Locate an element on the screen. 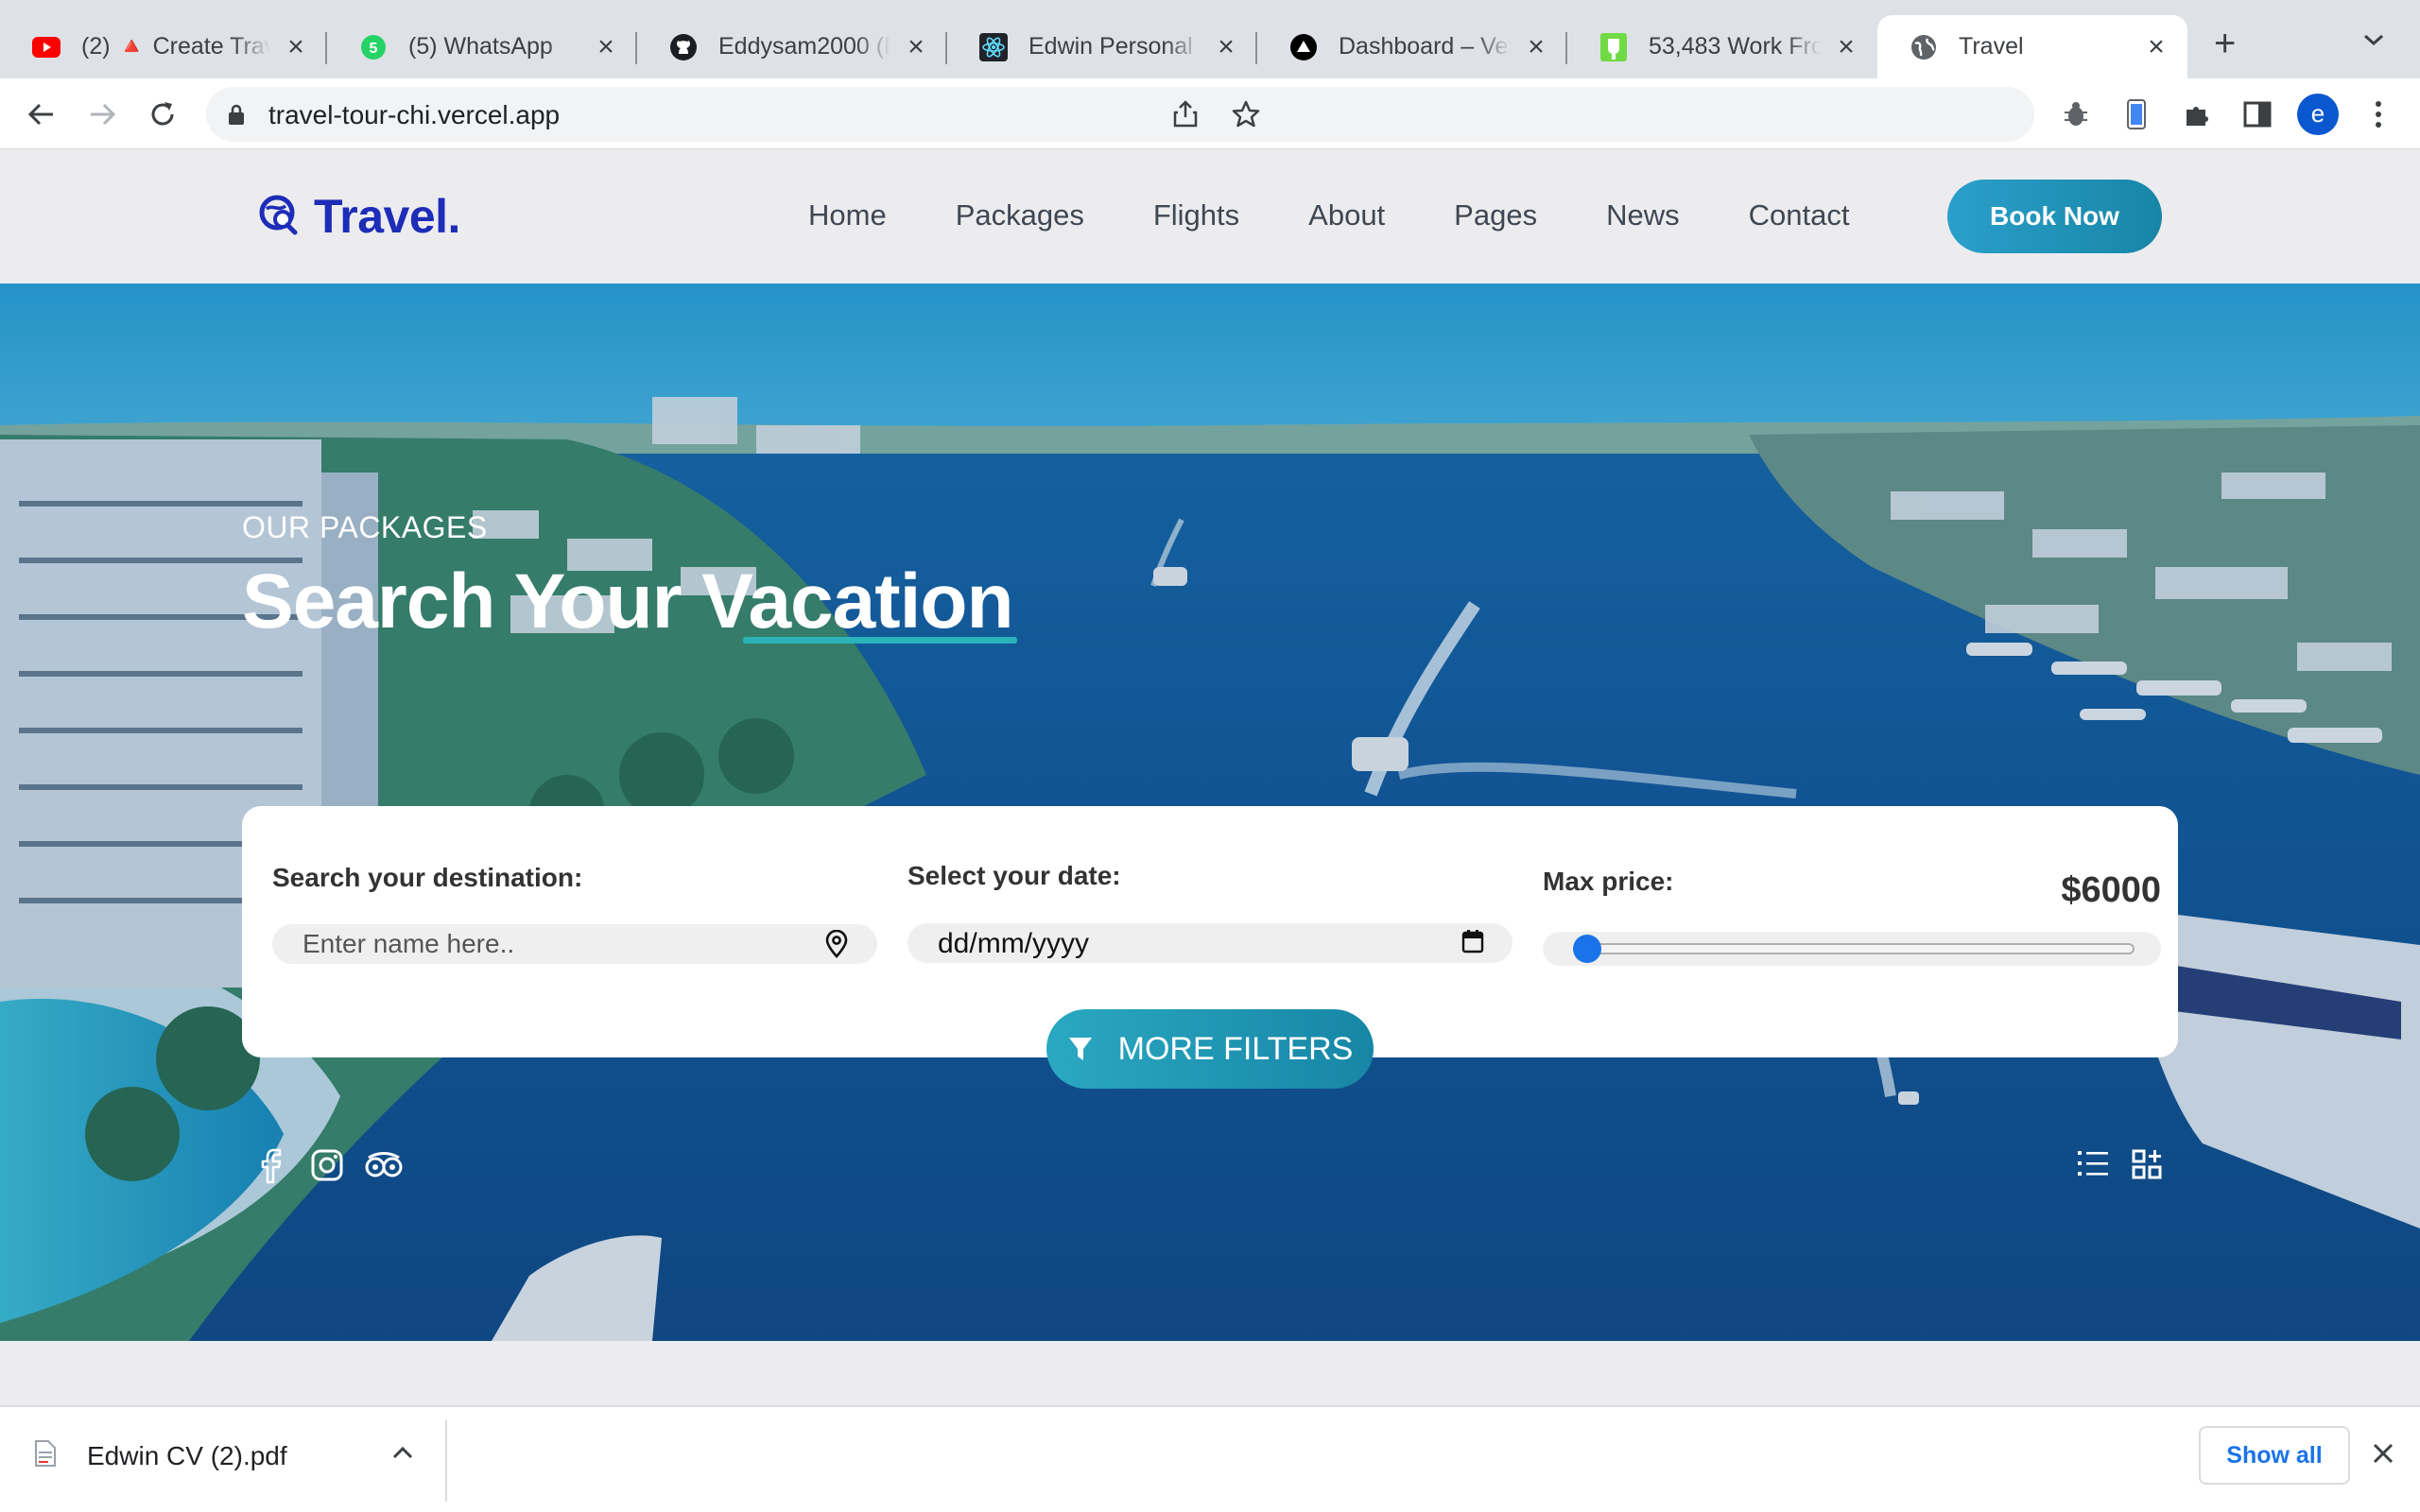 This screenshot has width=2420, height=1512. logo-text: Travel. is located at coordinates (387, 216).